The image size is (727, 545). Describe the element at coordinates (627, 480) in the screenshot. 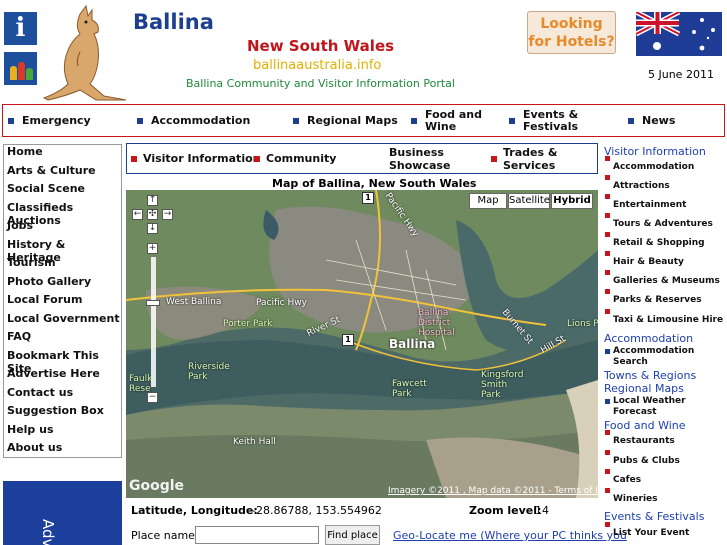

I see `right-item-label: Cafes` at that location.